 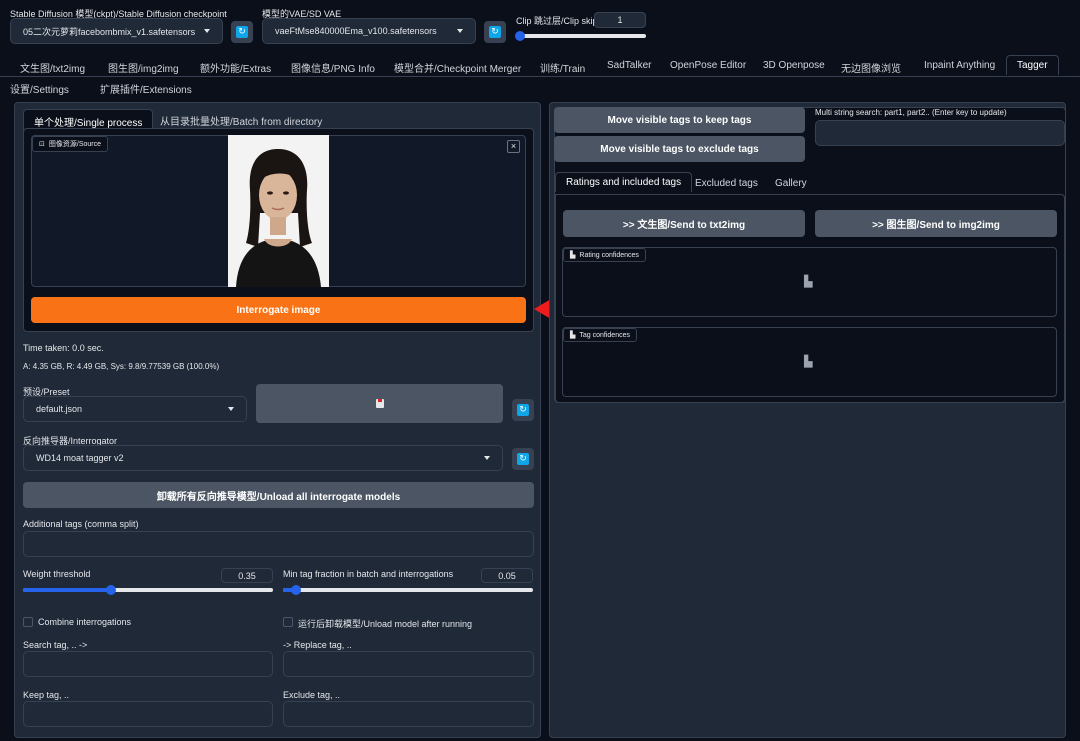 I want to click on unload-after-running-checkbox, so click(x=288, y=622).